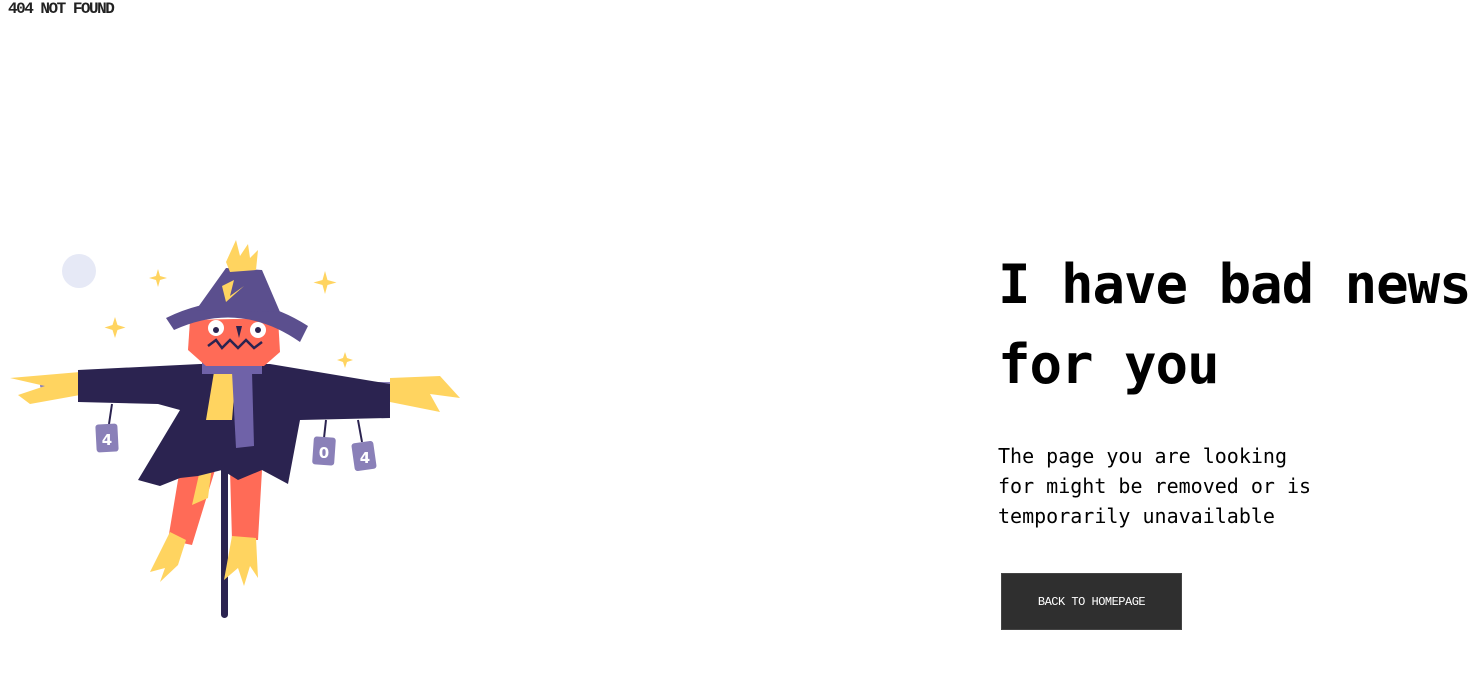 The height and width of the screenshot is (683, 1470). Describe the element at coordinates (324, 453) in the screenshot. I see `svg-text: 0` at that location.